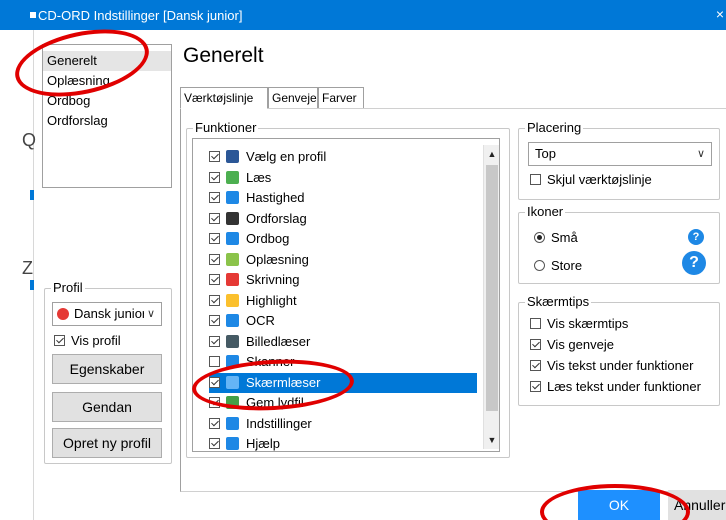 The height and width of the screenshot is (520, 726). What do you see at coordinates (492, 288) in the screenshot?
I see `scroll-thumb` at bounding box center [492, 288].